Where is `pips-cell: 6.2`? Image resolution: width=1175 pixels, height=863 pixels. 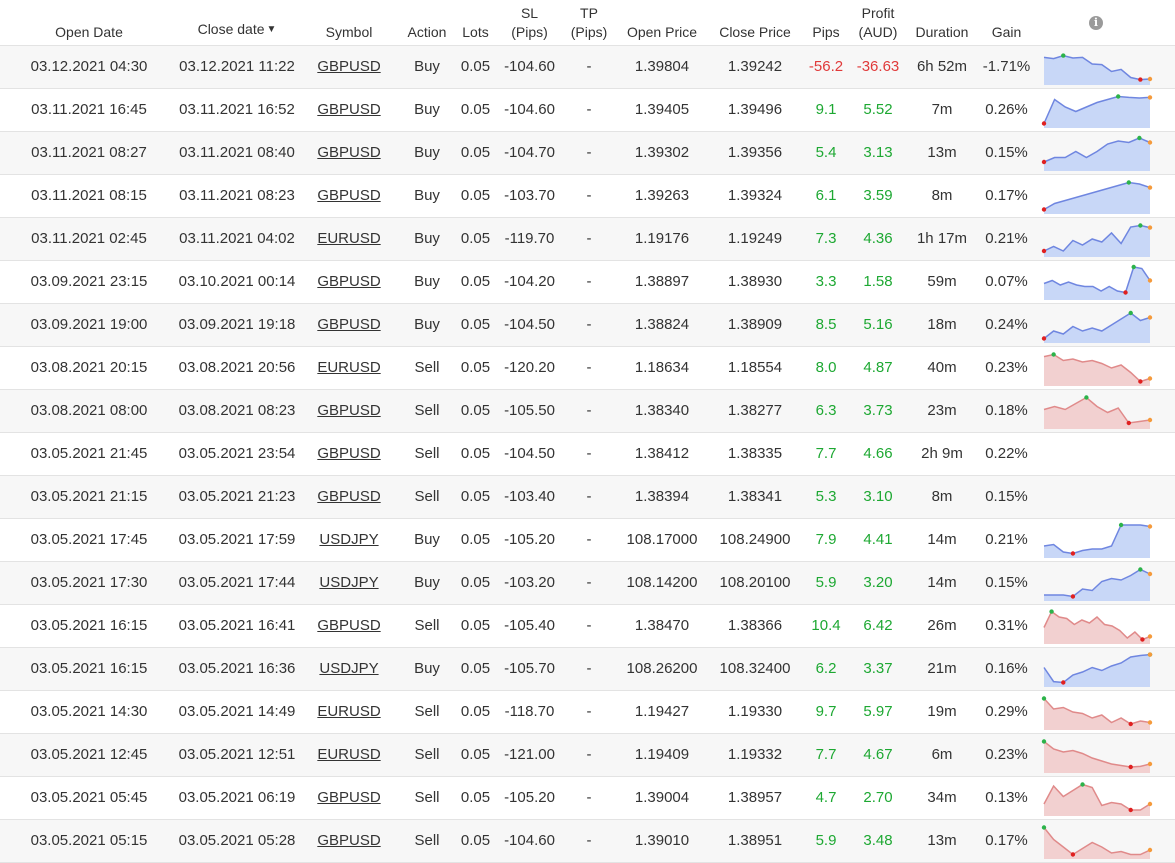 pips-cell: 6.2 is located at coordinates (826, 668).